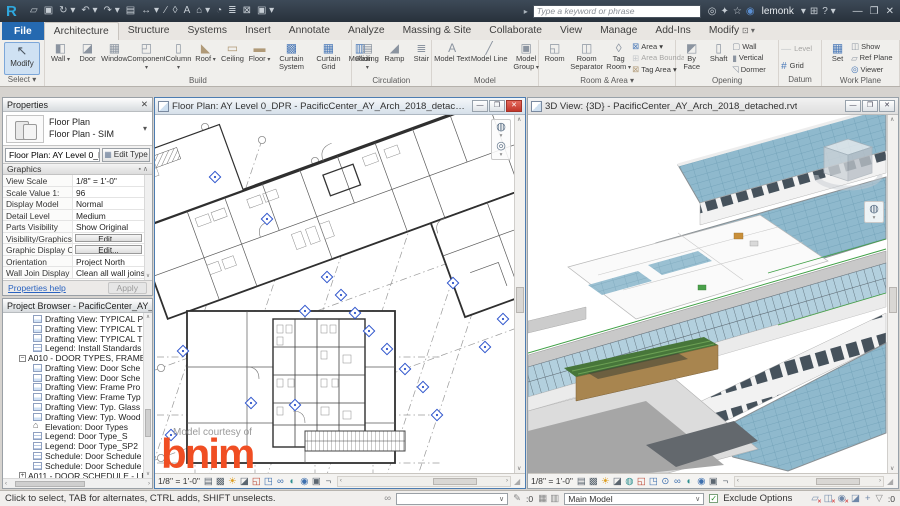  Describe the element at coordinates (198, 81) in the screenshot. I see `ribbon-panel-label: Build` at that location.